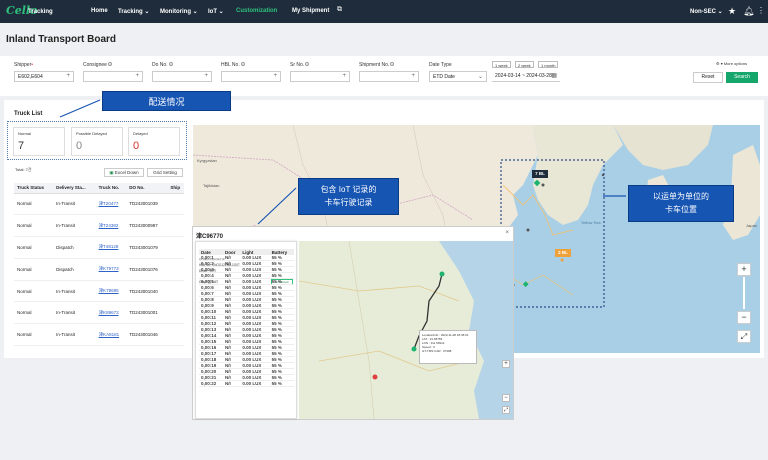 This screenshot has width=768, height=460. Describe the element at coordinates (348, 196) in the screenshot. I see `iot-history-callout: 包含 IoT 记录的 卡车行驶记录` at that location.